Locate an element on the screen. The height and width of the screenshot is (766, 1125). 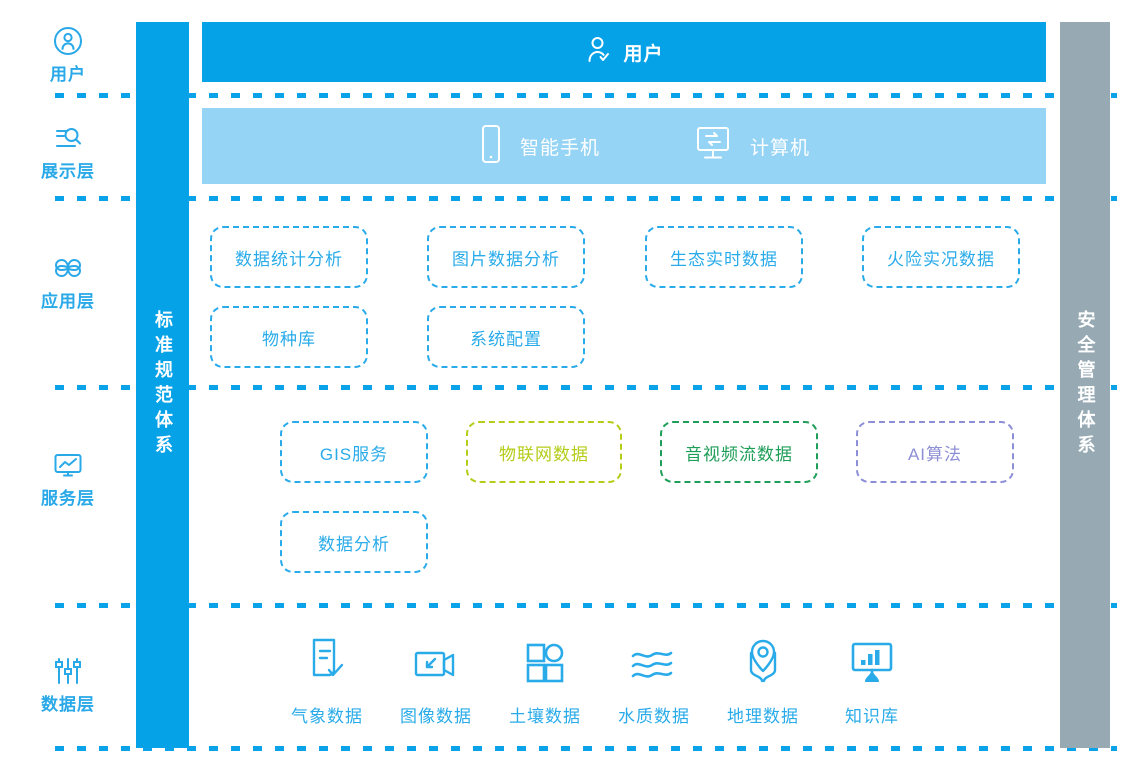
data-item-label: 水质数据 is located at coordinates (654, 716).